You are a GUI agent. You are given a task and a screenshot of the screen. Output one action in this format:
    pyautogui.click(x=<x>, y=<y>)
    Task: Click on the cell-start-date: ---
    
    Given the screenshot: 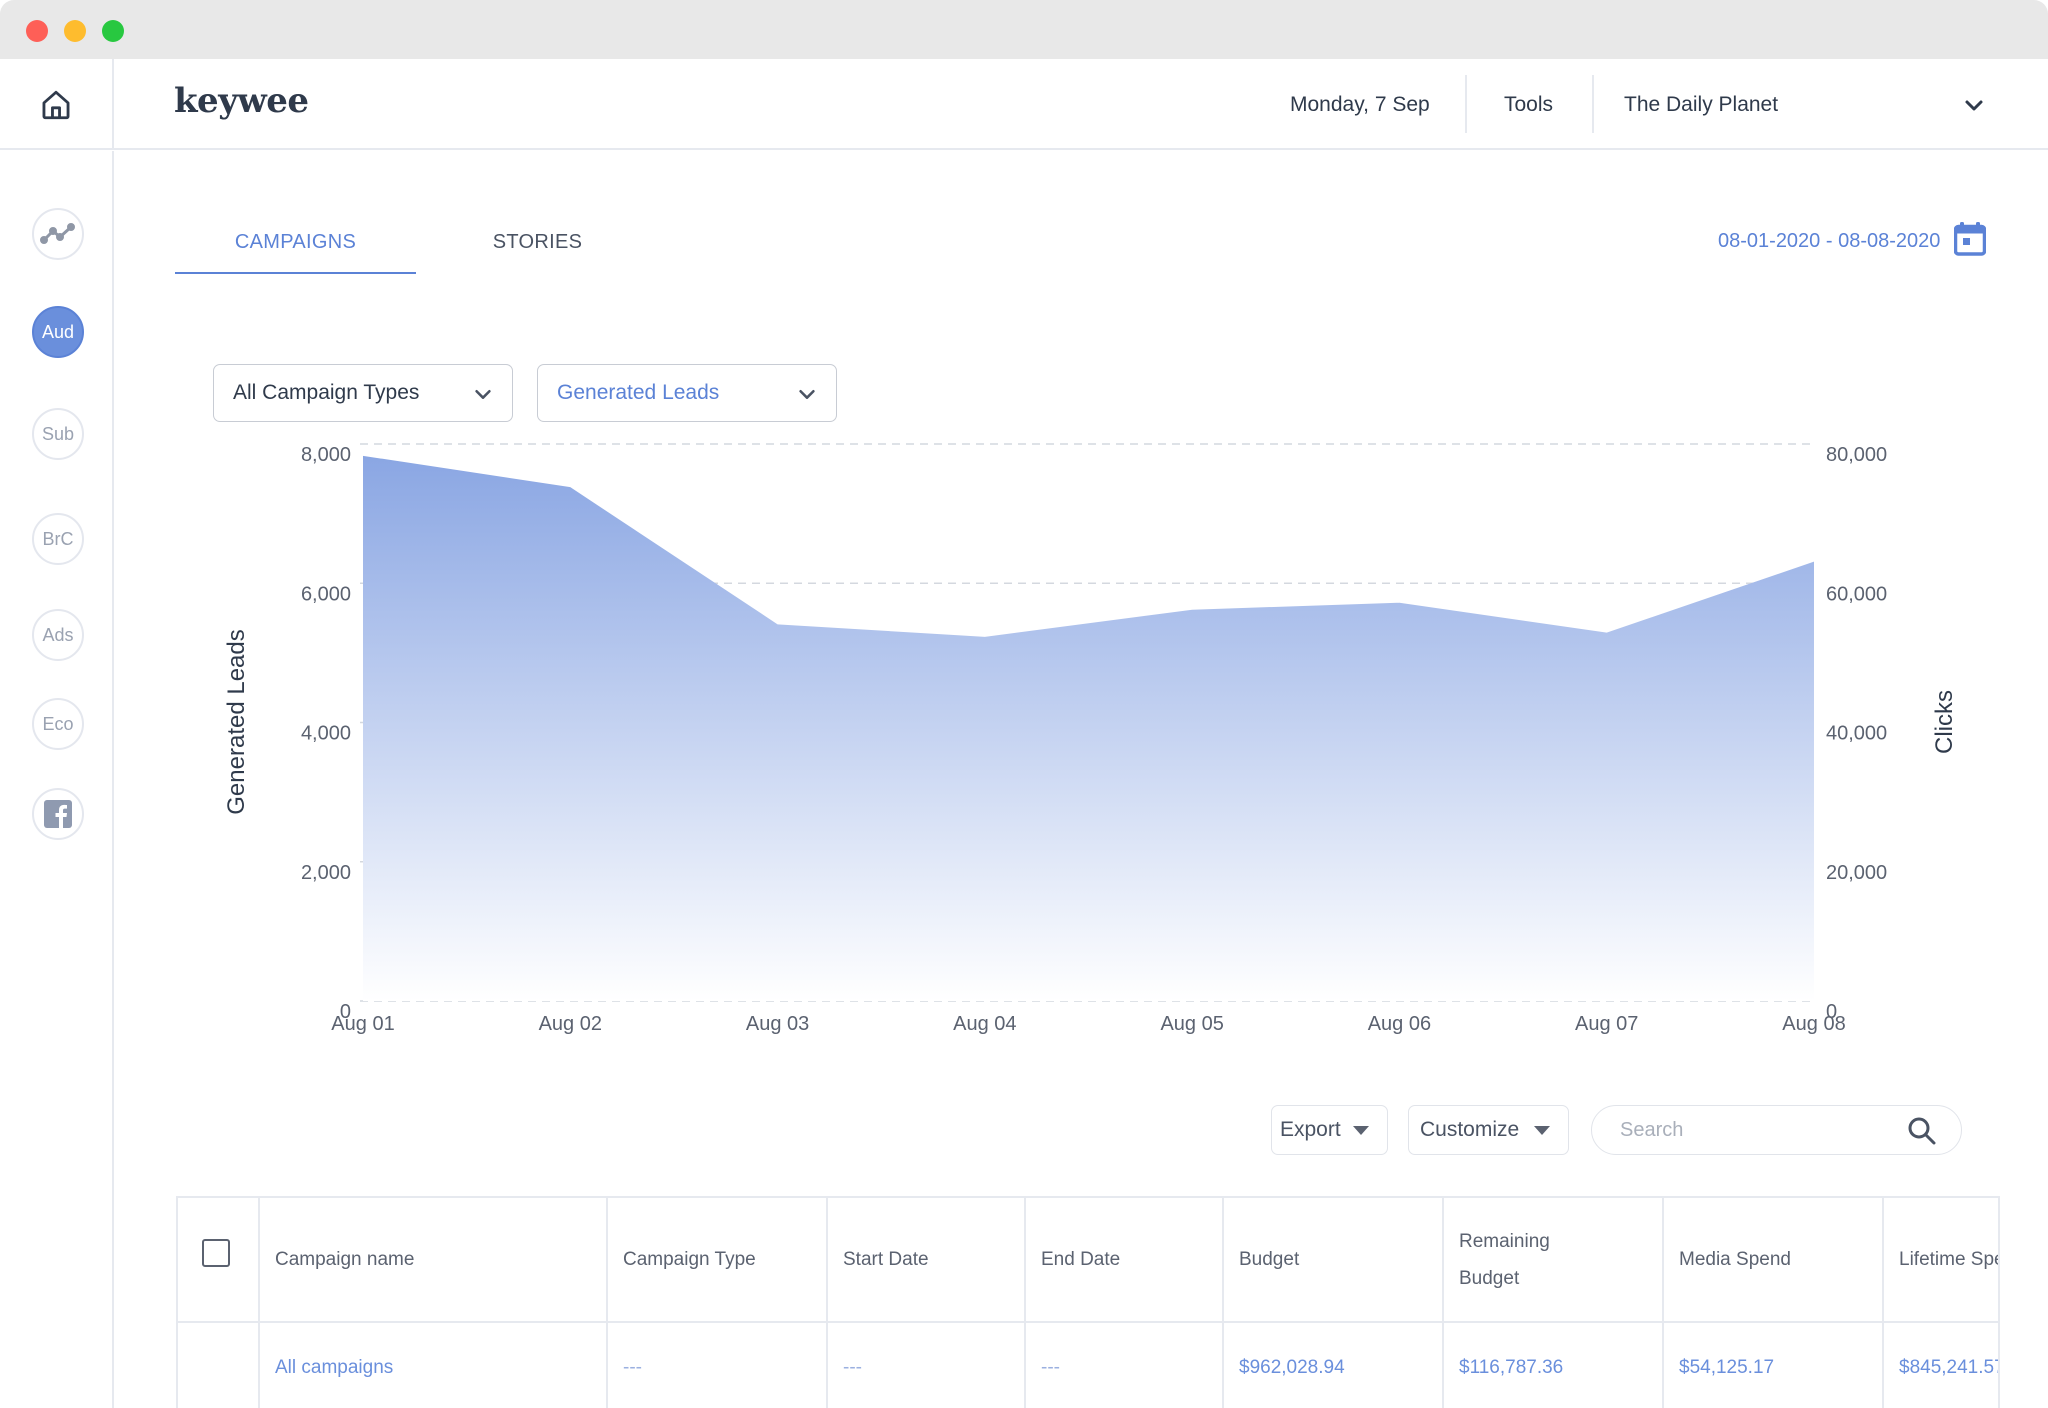 What is the action you would take?
    pyautogui.click(x=926, y=1365)
    